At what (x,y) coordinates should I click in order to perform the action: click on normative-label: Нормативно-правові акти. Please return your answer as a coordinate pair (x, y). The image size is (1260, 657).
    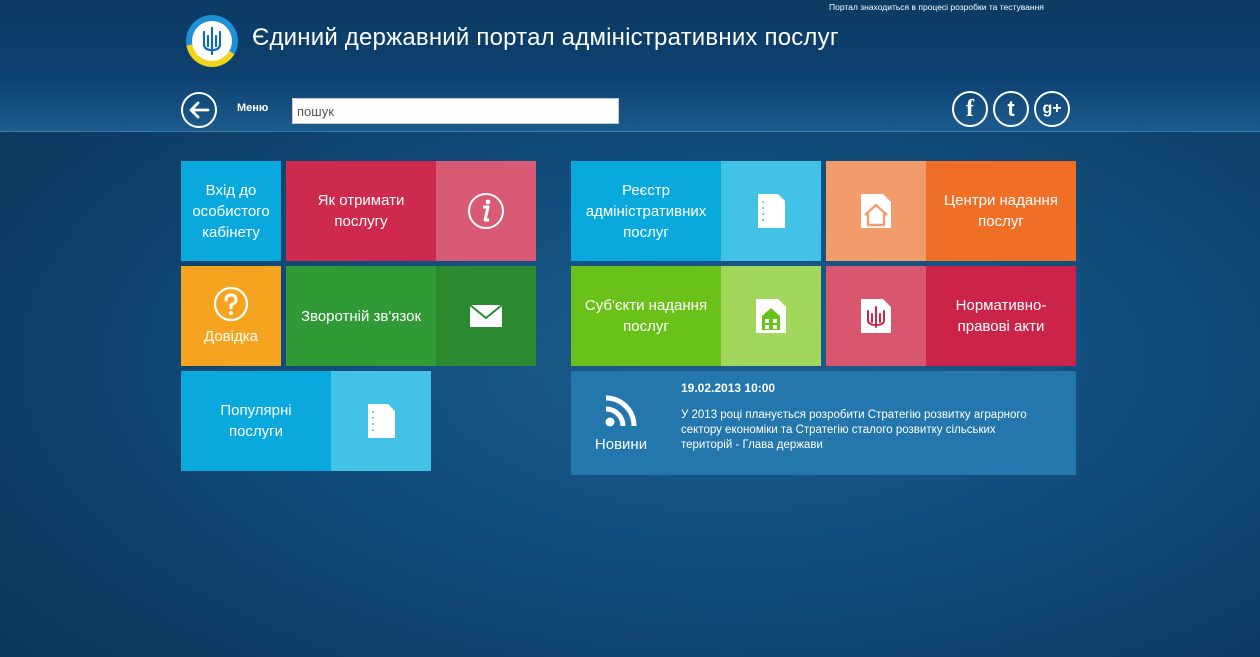
    Looking at the image, I should click on (1001, 316).